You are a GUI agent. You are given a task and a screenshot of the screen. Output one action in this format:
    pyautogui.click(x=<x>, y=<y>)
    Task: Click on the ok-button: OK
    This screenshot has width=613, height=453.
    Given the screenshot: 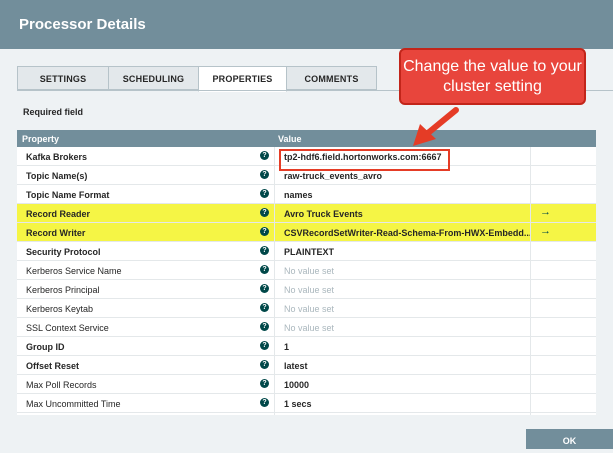 What is the action you would take?
    pyautogui.click(x=569, y=439)
    